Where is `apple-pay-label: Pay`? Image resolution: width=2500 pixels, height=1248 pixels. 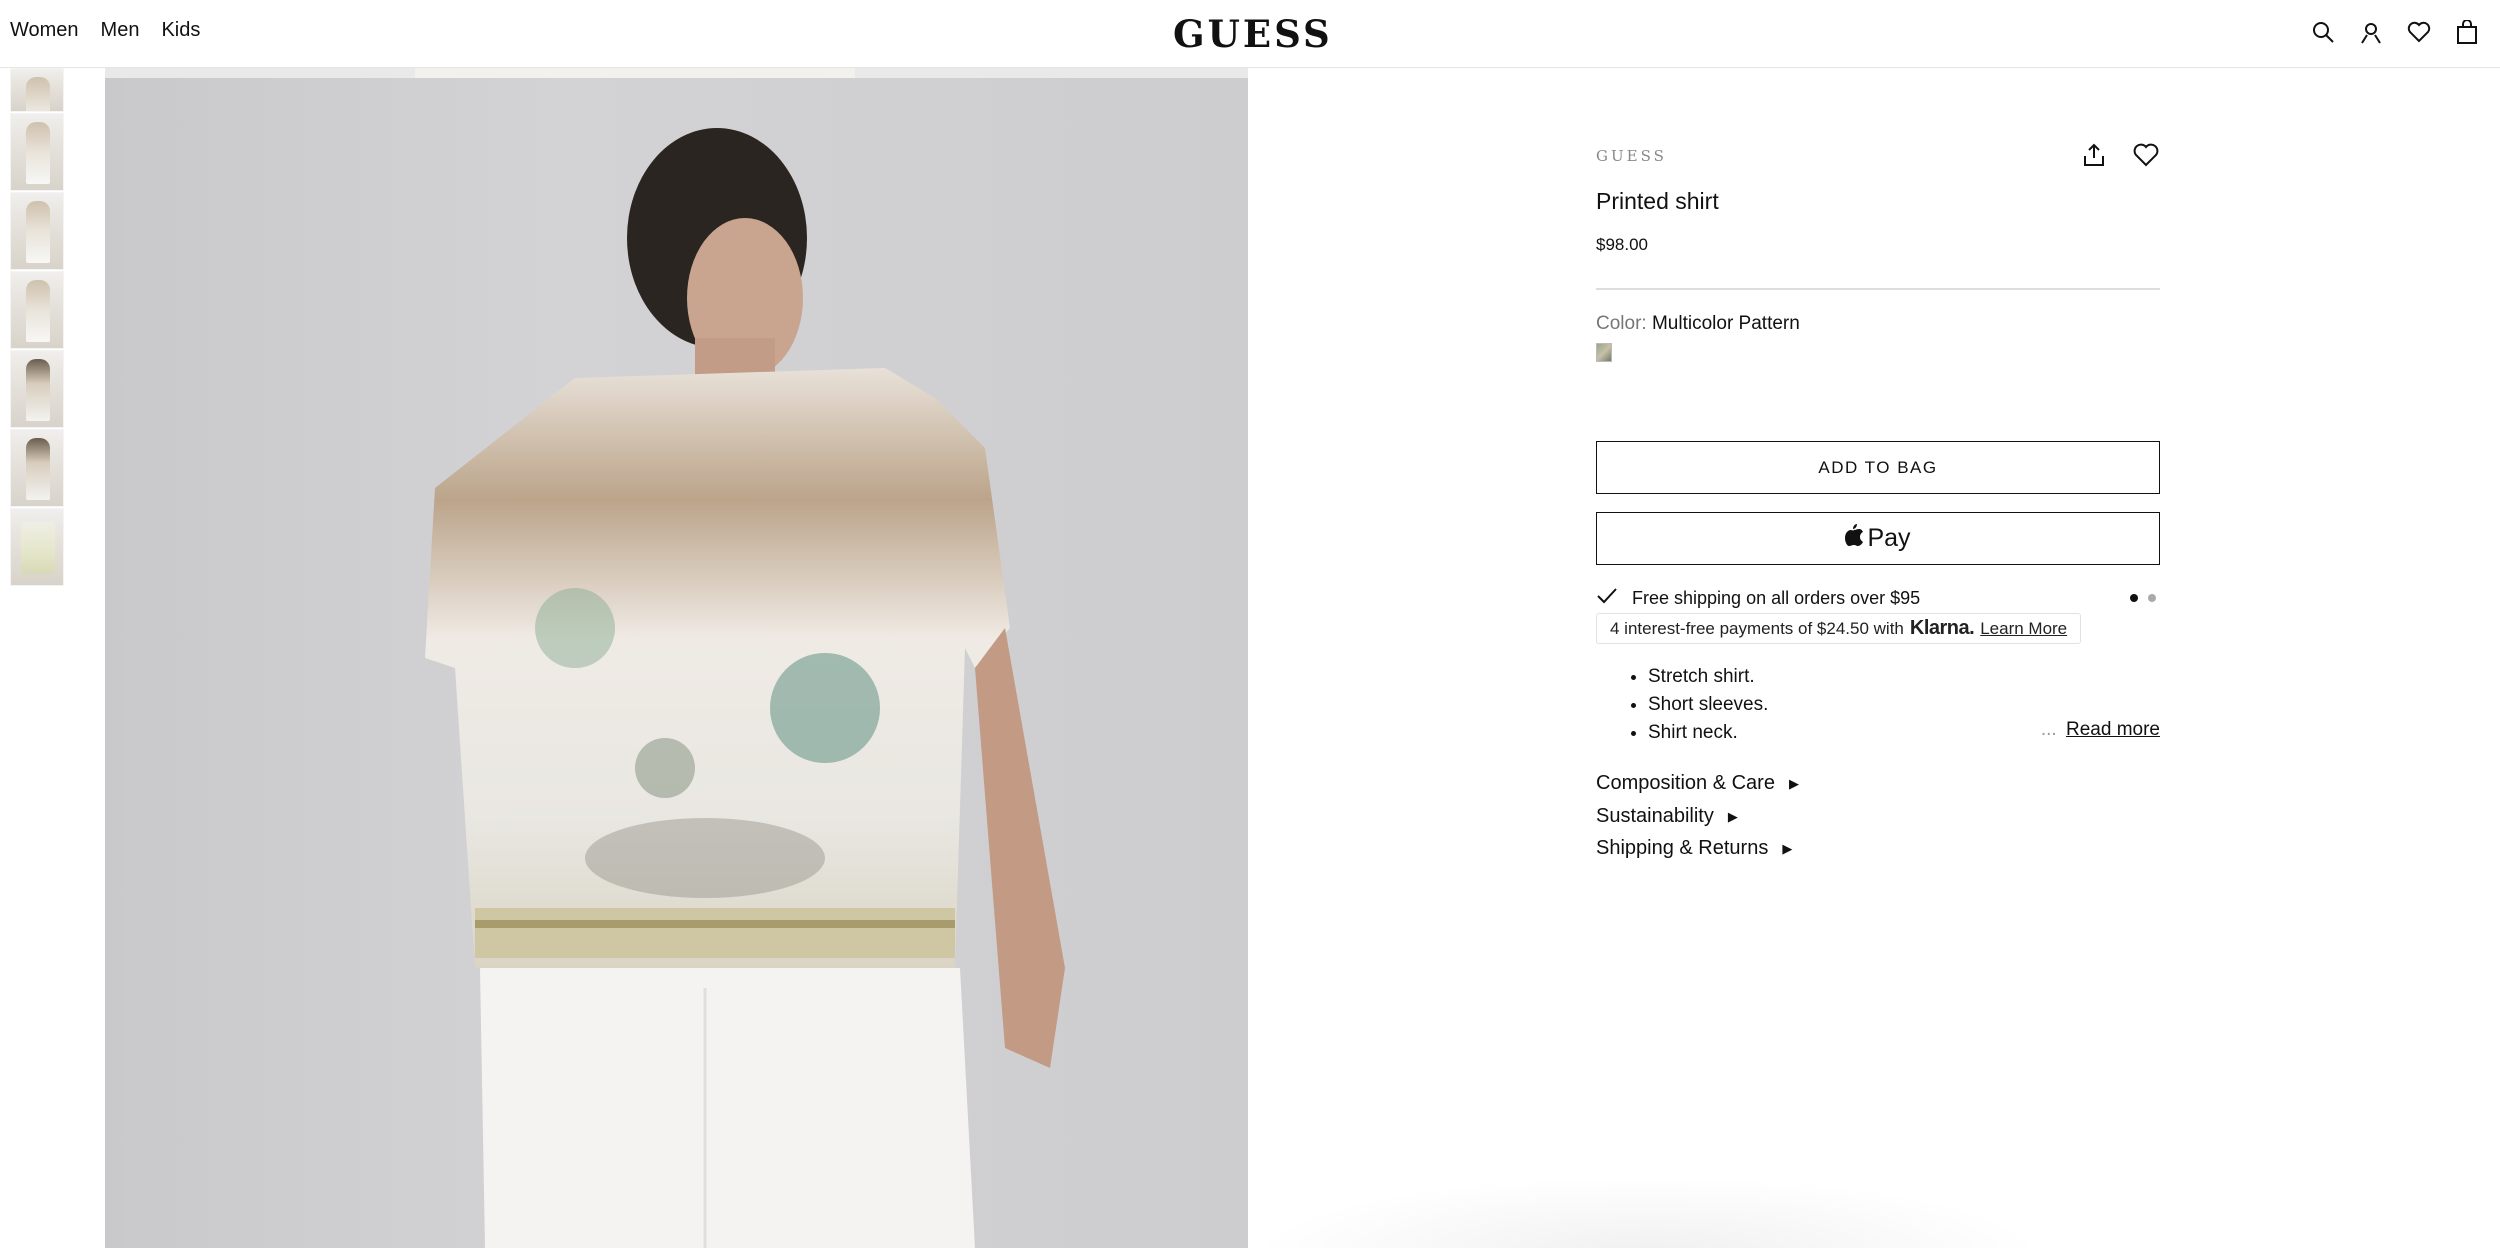
apple-pay-label: Pay is located at coordinates (1889, 538).